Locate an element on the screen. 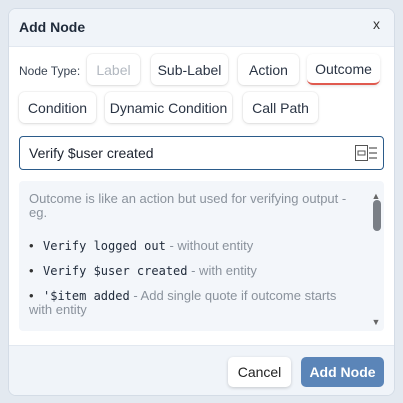  scroll-down-arrow-icon: ▼ is located at coordinates (376, 322).